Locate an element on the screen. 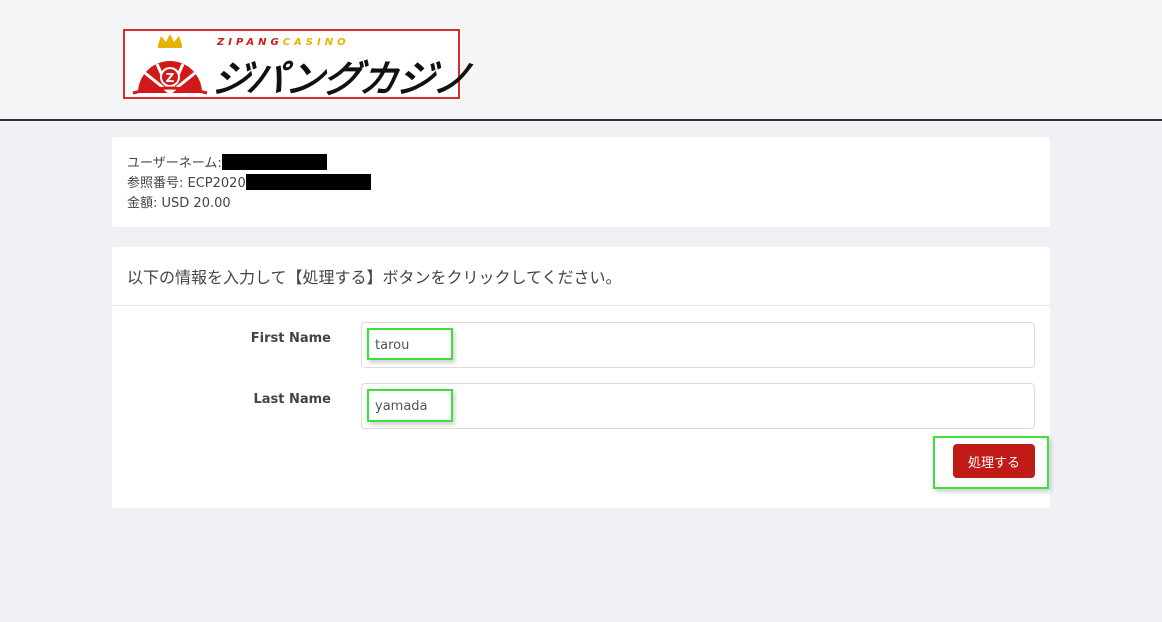 Image resolution: width=1162 pixels, height=622 pixels. username-line: ユーザーネーム: is located at coordinates (581, 164).